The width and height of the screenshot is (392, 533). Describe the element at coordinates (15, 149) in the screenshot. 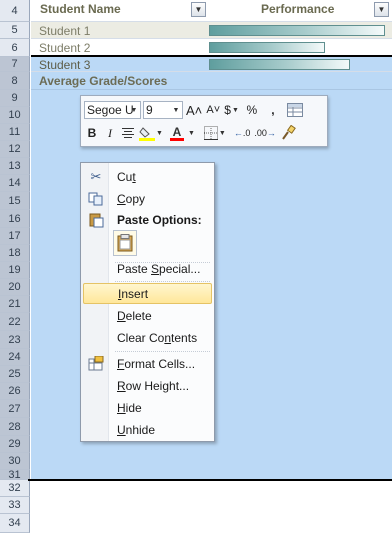

I see `row-header: 12` at that location.